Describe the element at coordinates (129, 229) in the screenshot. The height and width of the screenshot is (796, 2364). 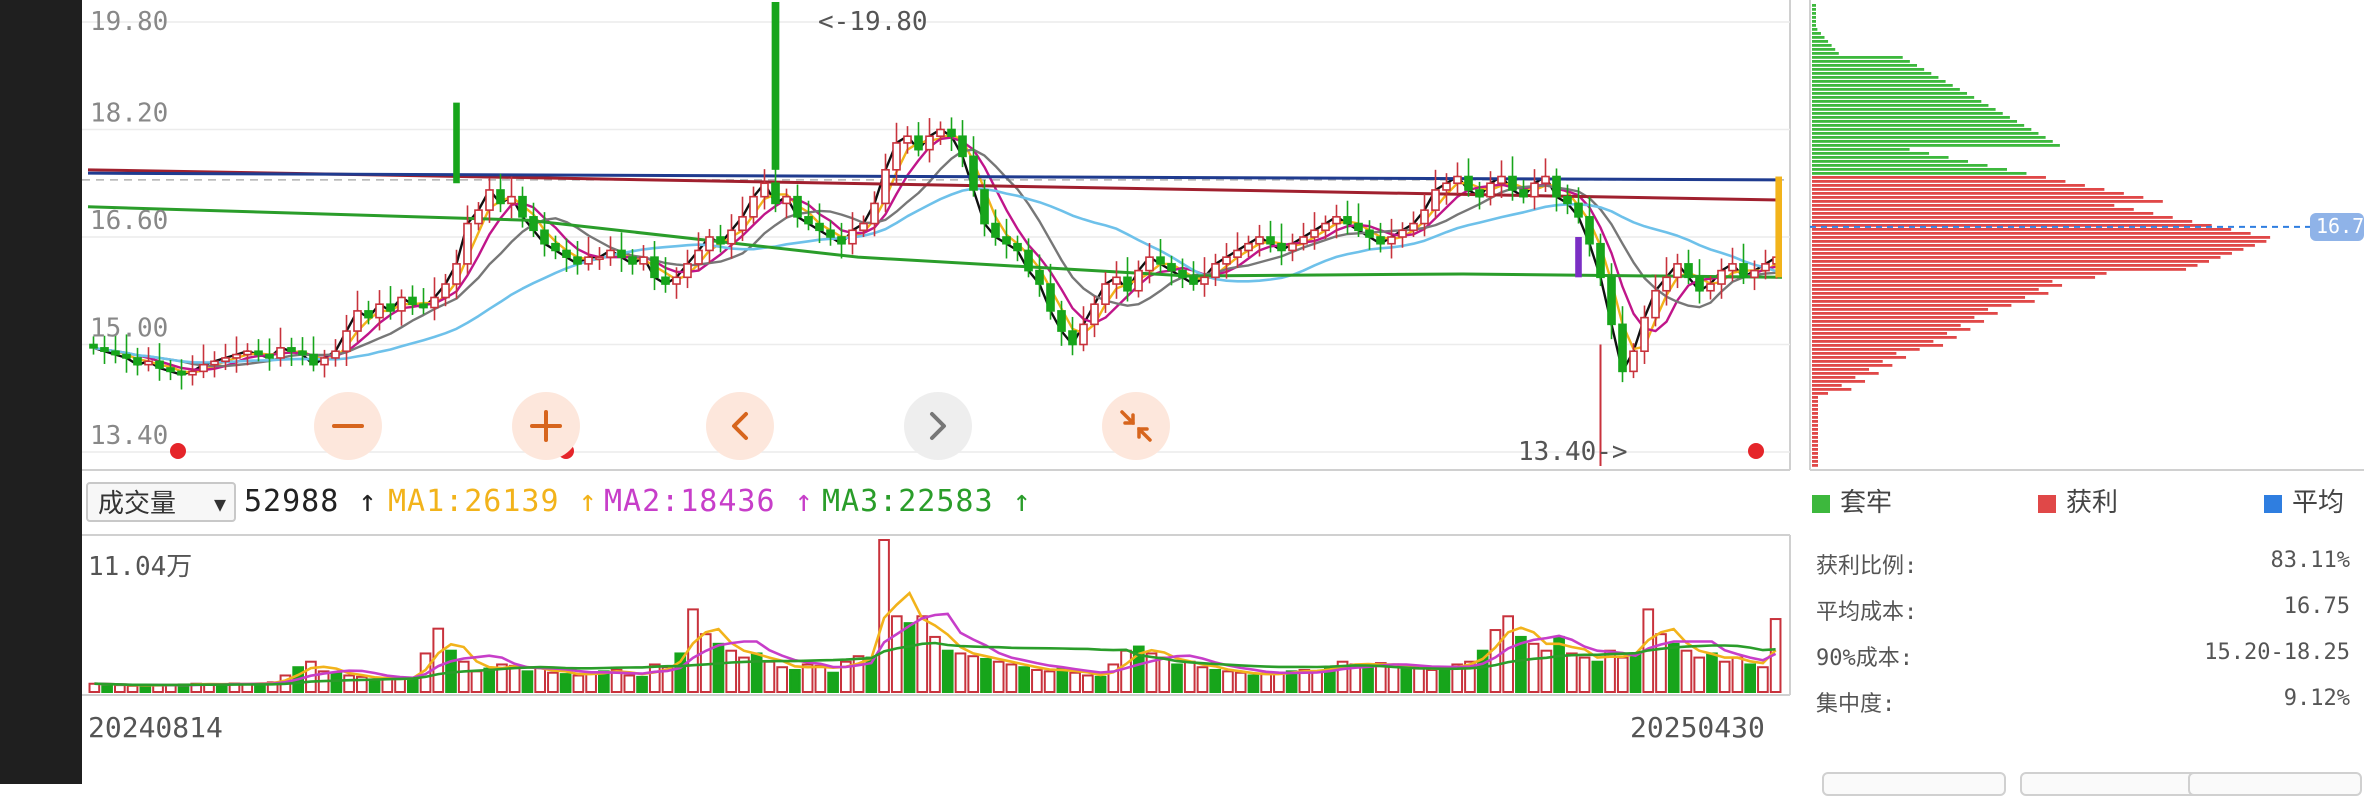
I see `price-axis-labels: 19.80 18.20 16.60 15.00 13.40` at that location.